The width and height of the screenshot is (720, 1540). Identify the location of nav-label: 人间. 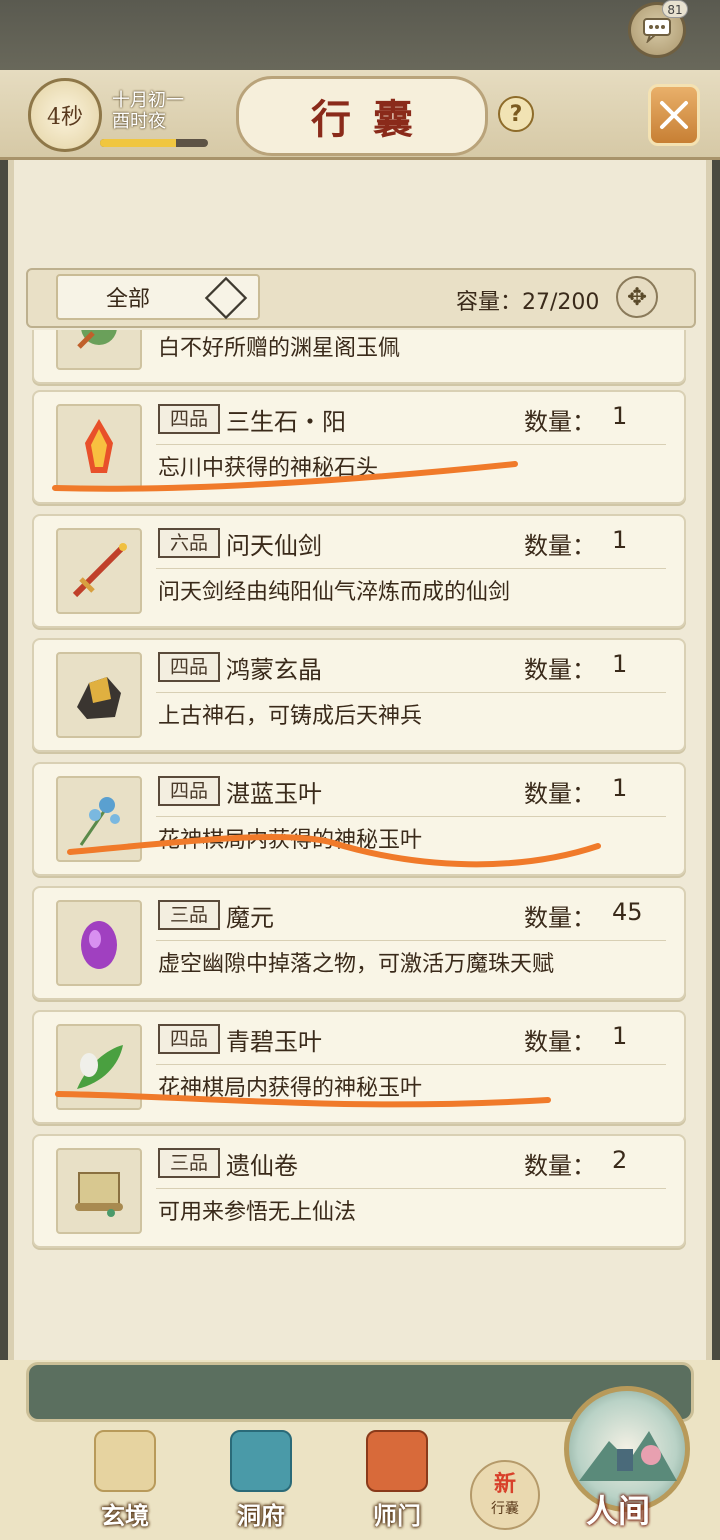
(618, 1511).